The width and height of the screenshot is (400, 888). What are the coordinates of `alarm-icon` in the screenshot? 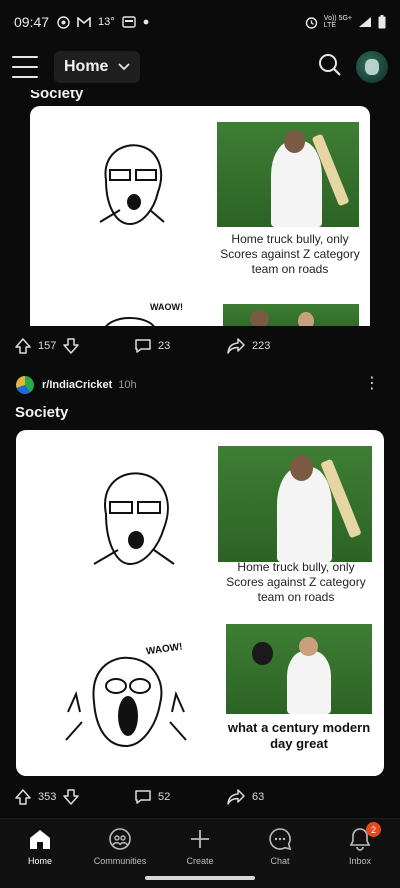 It's located at (311, 22).